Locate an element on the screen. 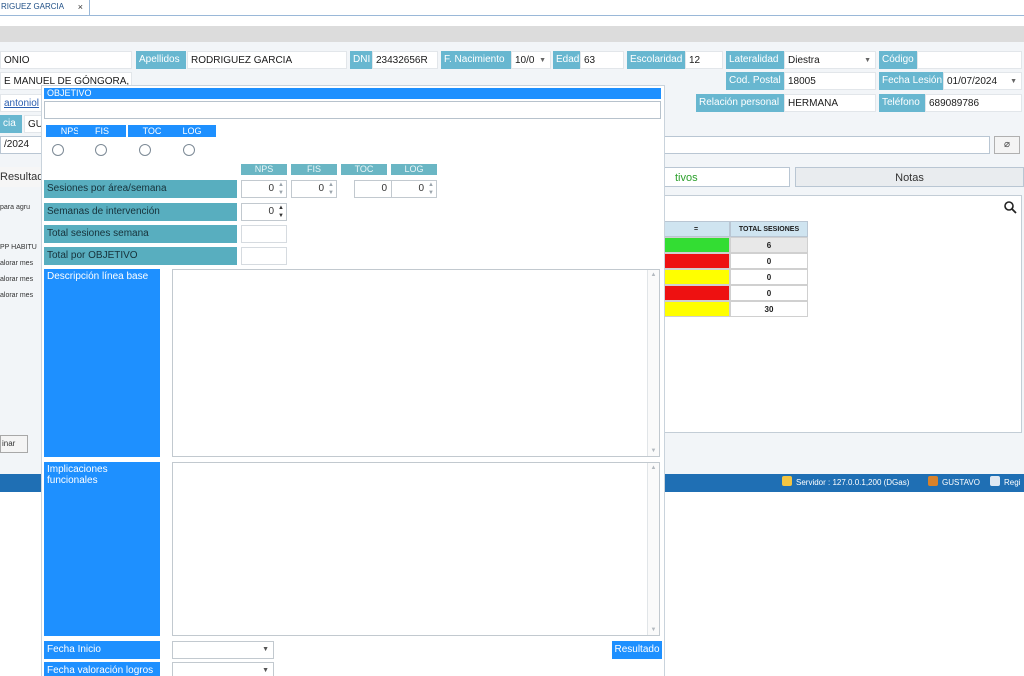 This screenshot has height=676, width=1024. fecha-inicio-picker: ▼ is located at coordinates (223, 650).